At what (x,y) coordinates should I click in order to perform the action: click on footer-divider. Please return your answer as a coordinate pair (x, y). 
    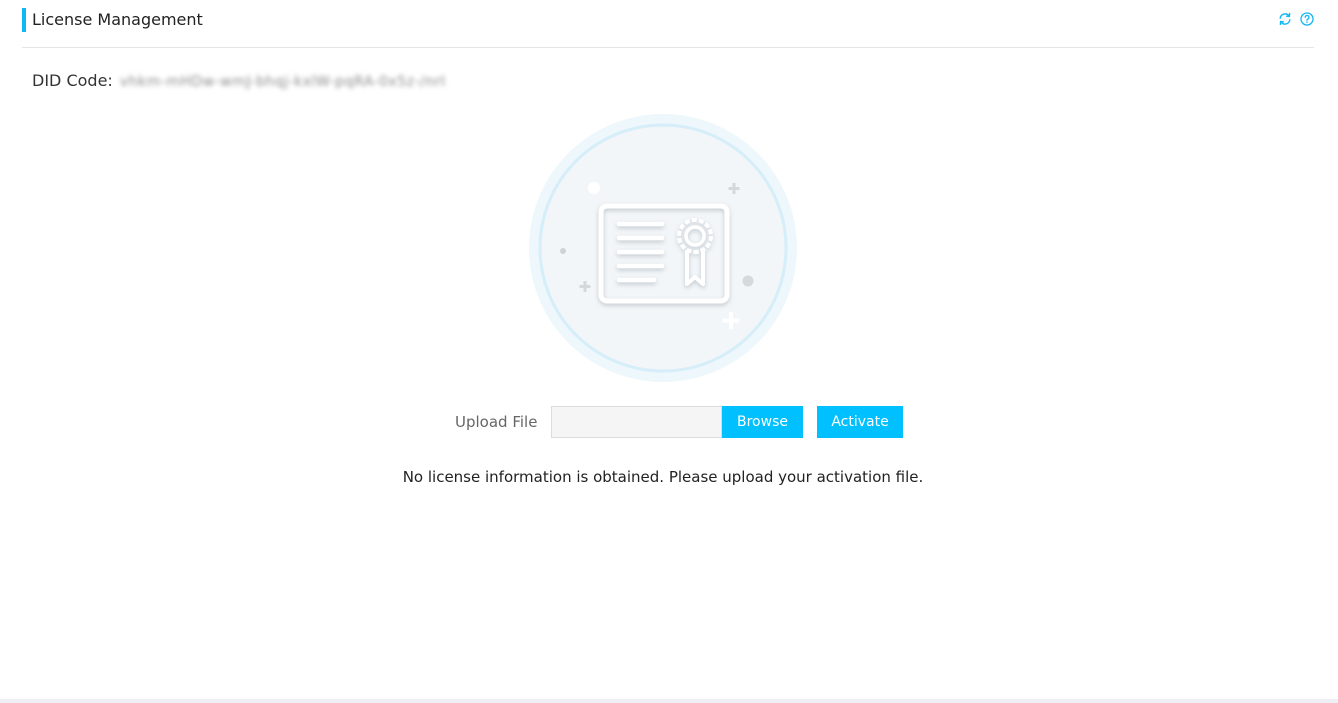
    Looking at the image, I should click on (669, 701).